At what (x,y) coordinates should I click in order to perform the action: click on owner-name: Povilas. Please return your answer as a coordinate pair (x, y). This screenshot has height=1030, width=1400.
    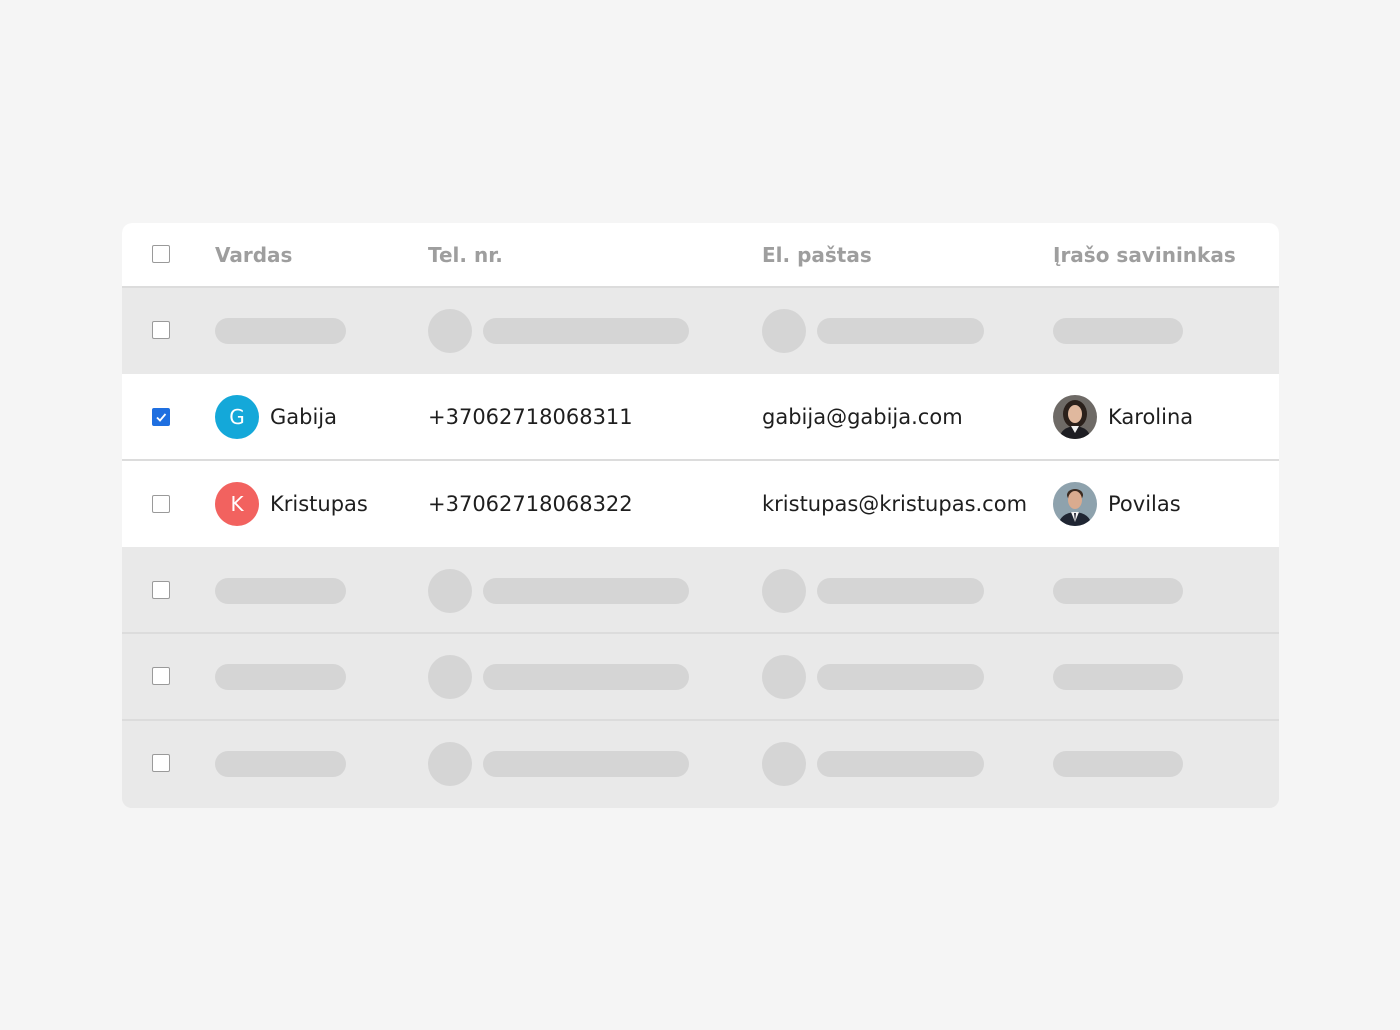
    Looking at the image, I should click on (1144, 504).